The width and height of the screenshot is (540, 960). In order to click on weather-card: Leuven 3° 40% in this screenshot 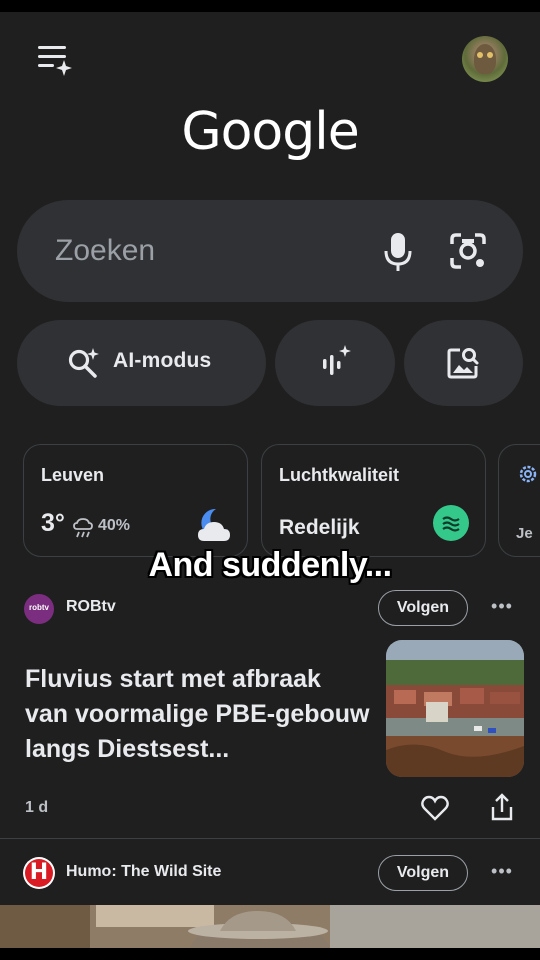, I will do `click(135, 500)`.